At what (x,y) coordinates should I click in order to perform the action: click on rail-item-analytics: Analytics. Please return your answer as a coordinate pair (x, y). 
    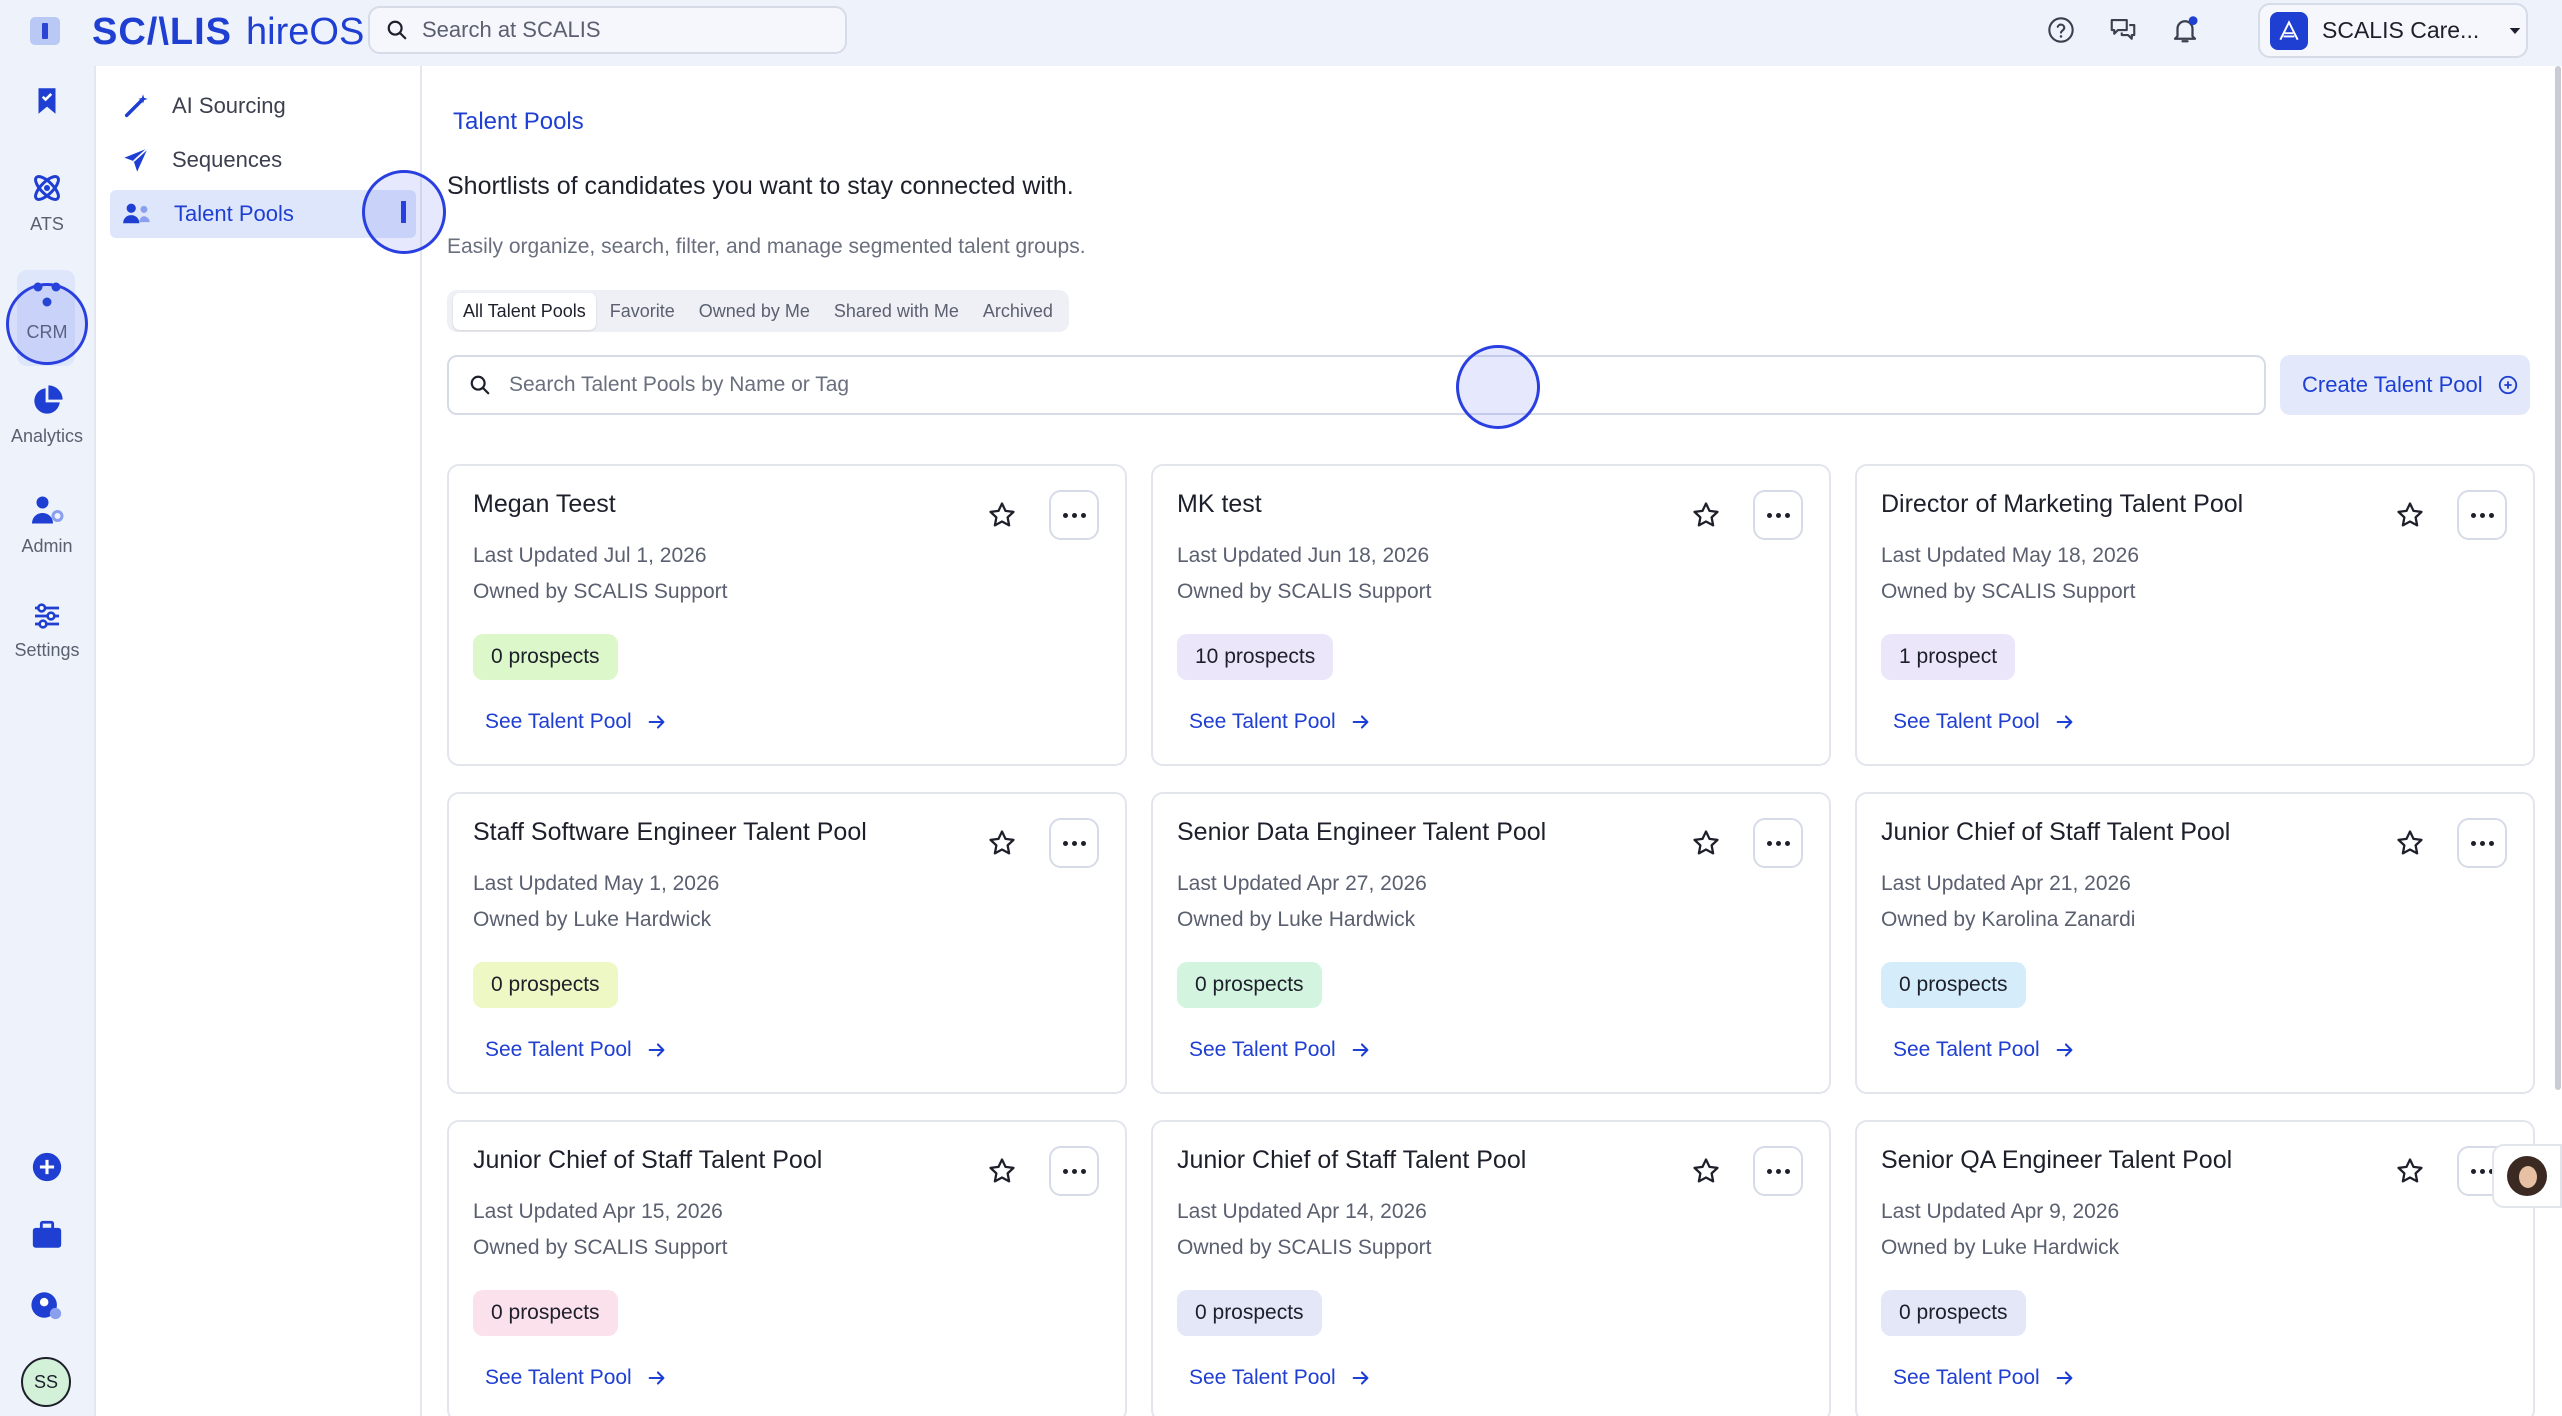
    Looking at the image, I should click on (47, 415).